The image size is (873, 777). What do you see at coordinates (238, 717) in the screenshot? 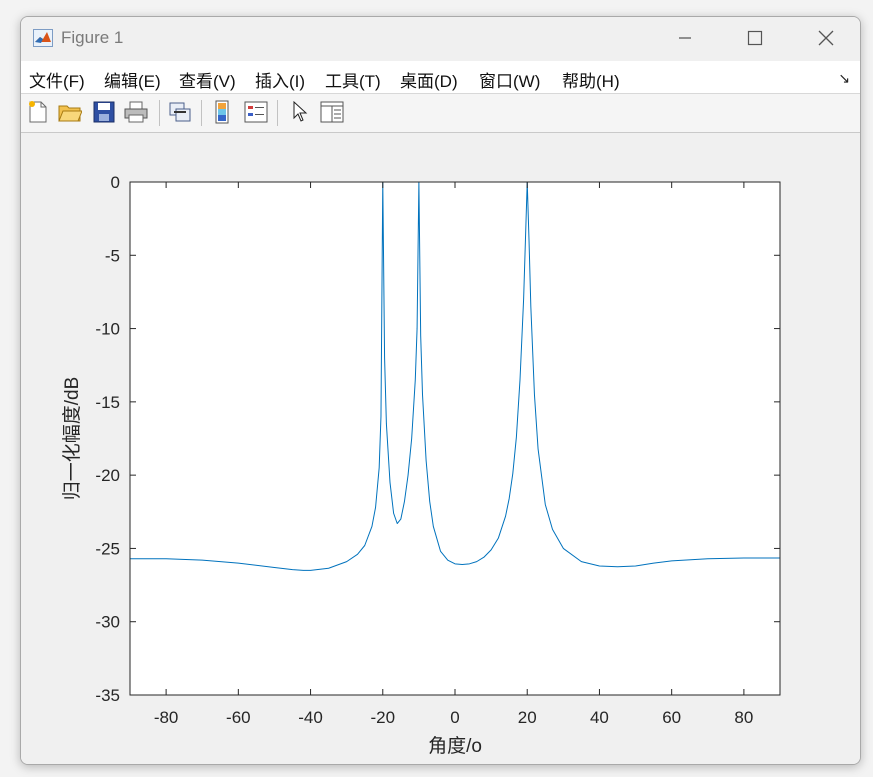
I see `x-tick-label: -60` at bounding box center [238, 717].